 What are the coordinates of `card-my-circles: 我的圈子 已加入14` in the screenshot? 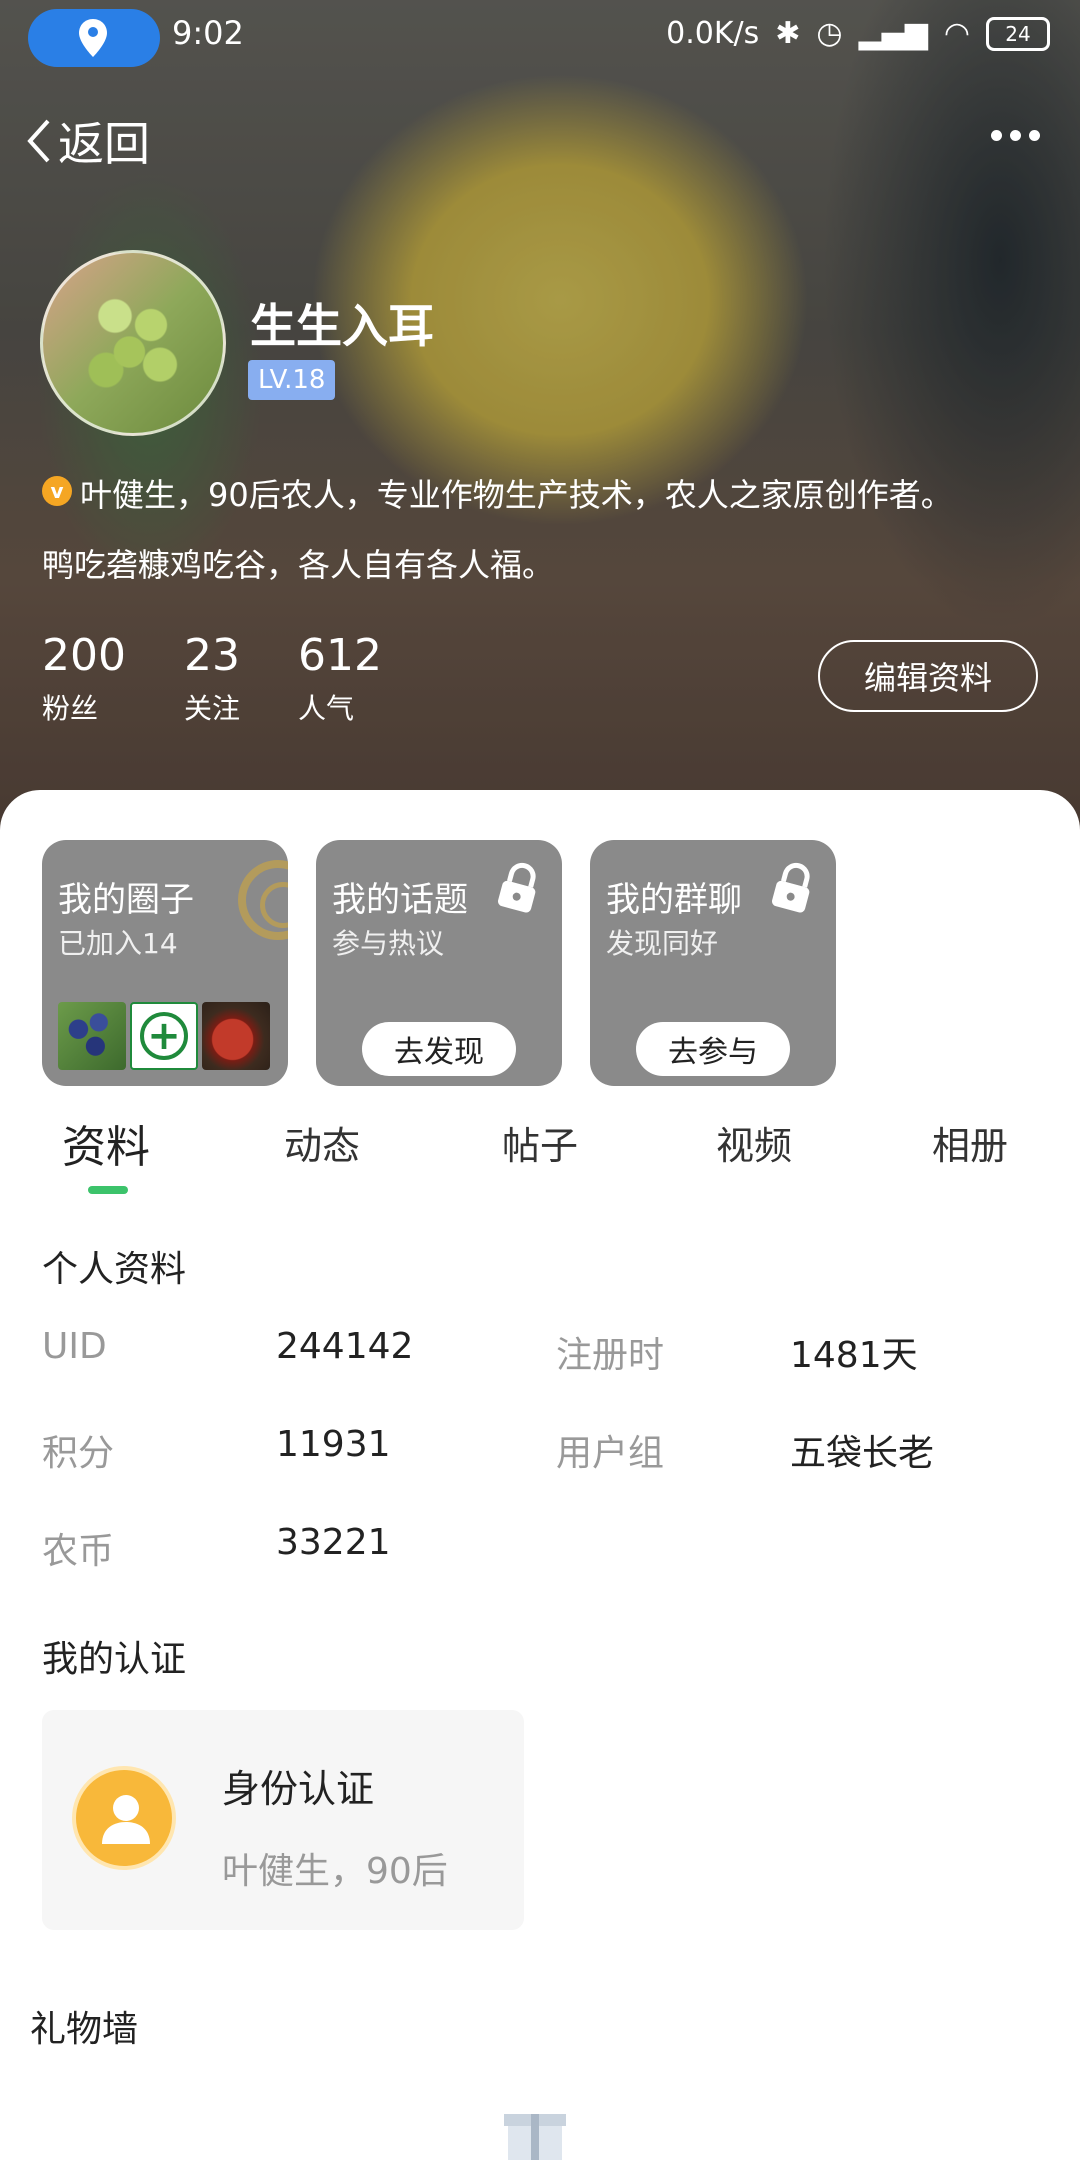 It's located at (165, 963).